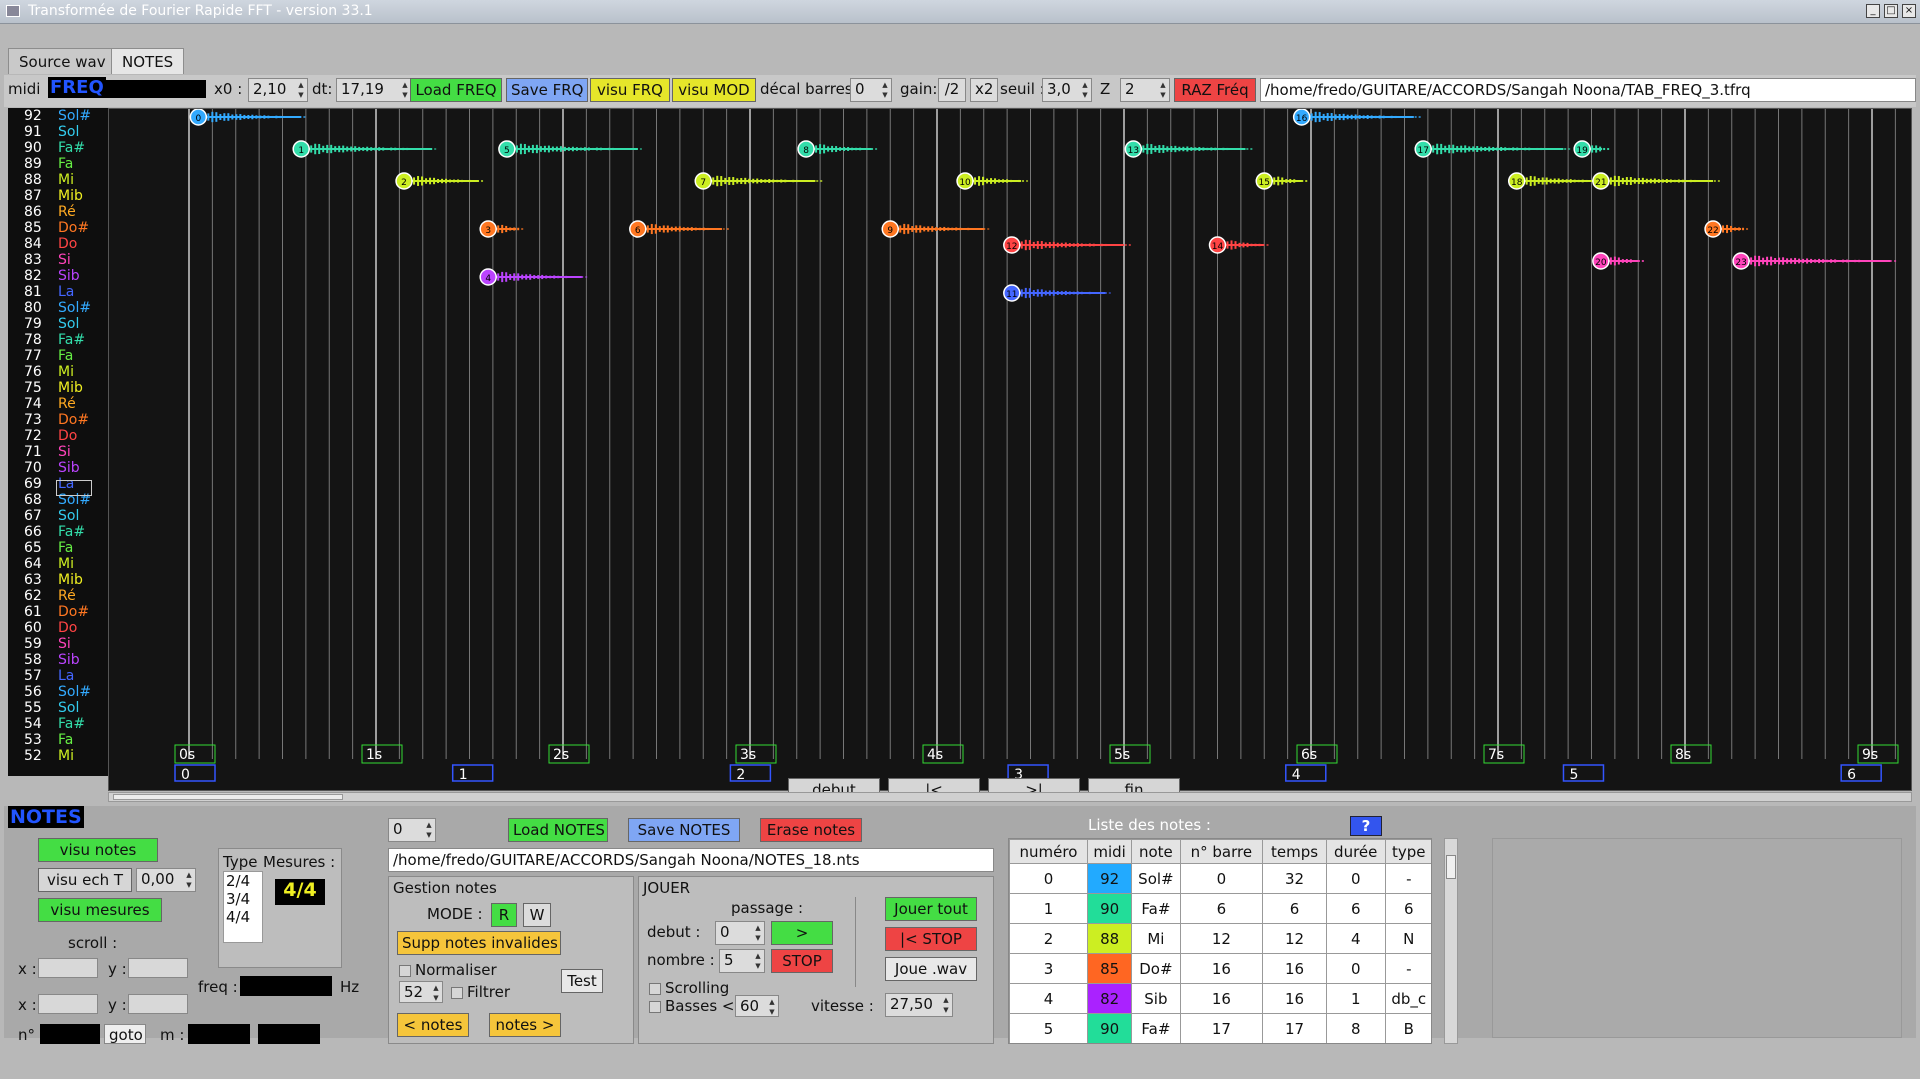 This screenshot has width=1920, height=1079. Describe the element at coordinates (714, 90) in the screenshot. I see `visu-mod-button: visu MOD` at that location.